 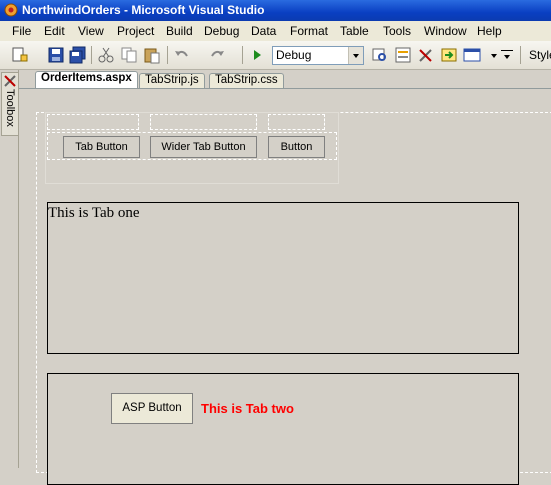 I want to click on chevron-down-icon, so click(x=355, y=55).